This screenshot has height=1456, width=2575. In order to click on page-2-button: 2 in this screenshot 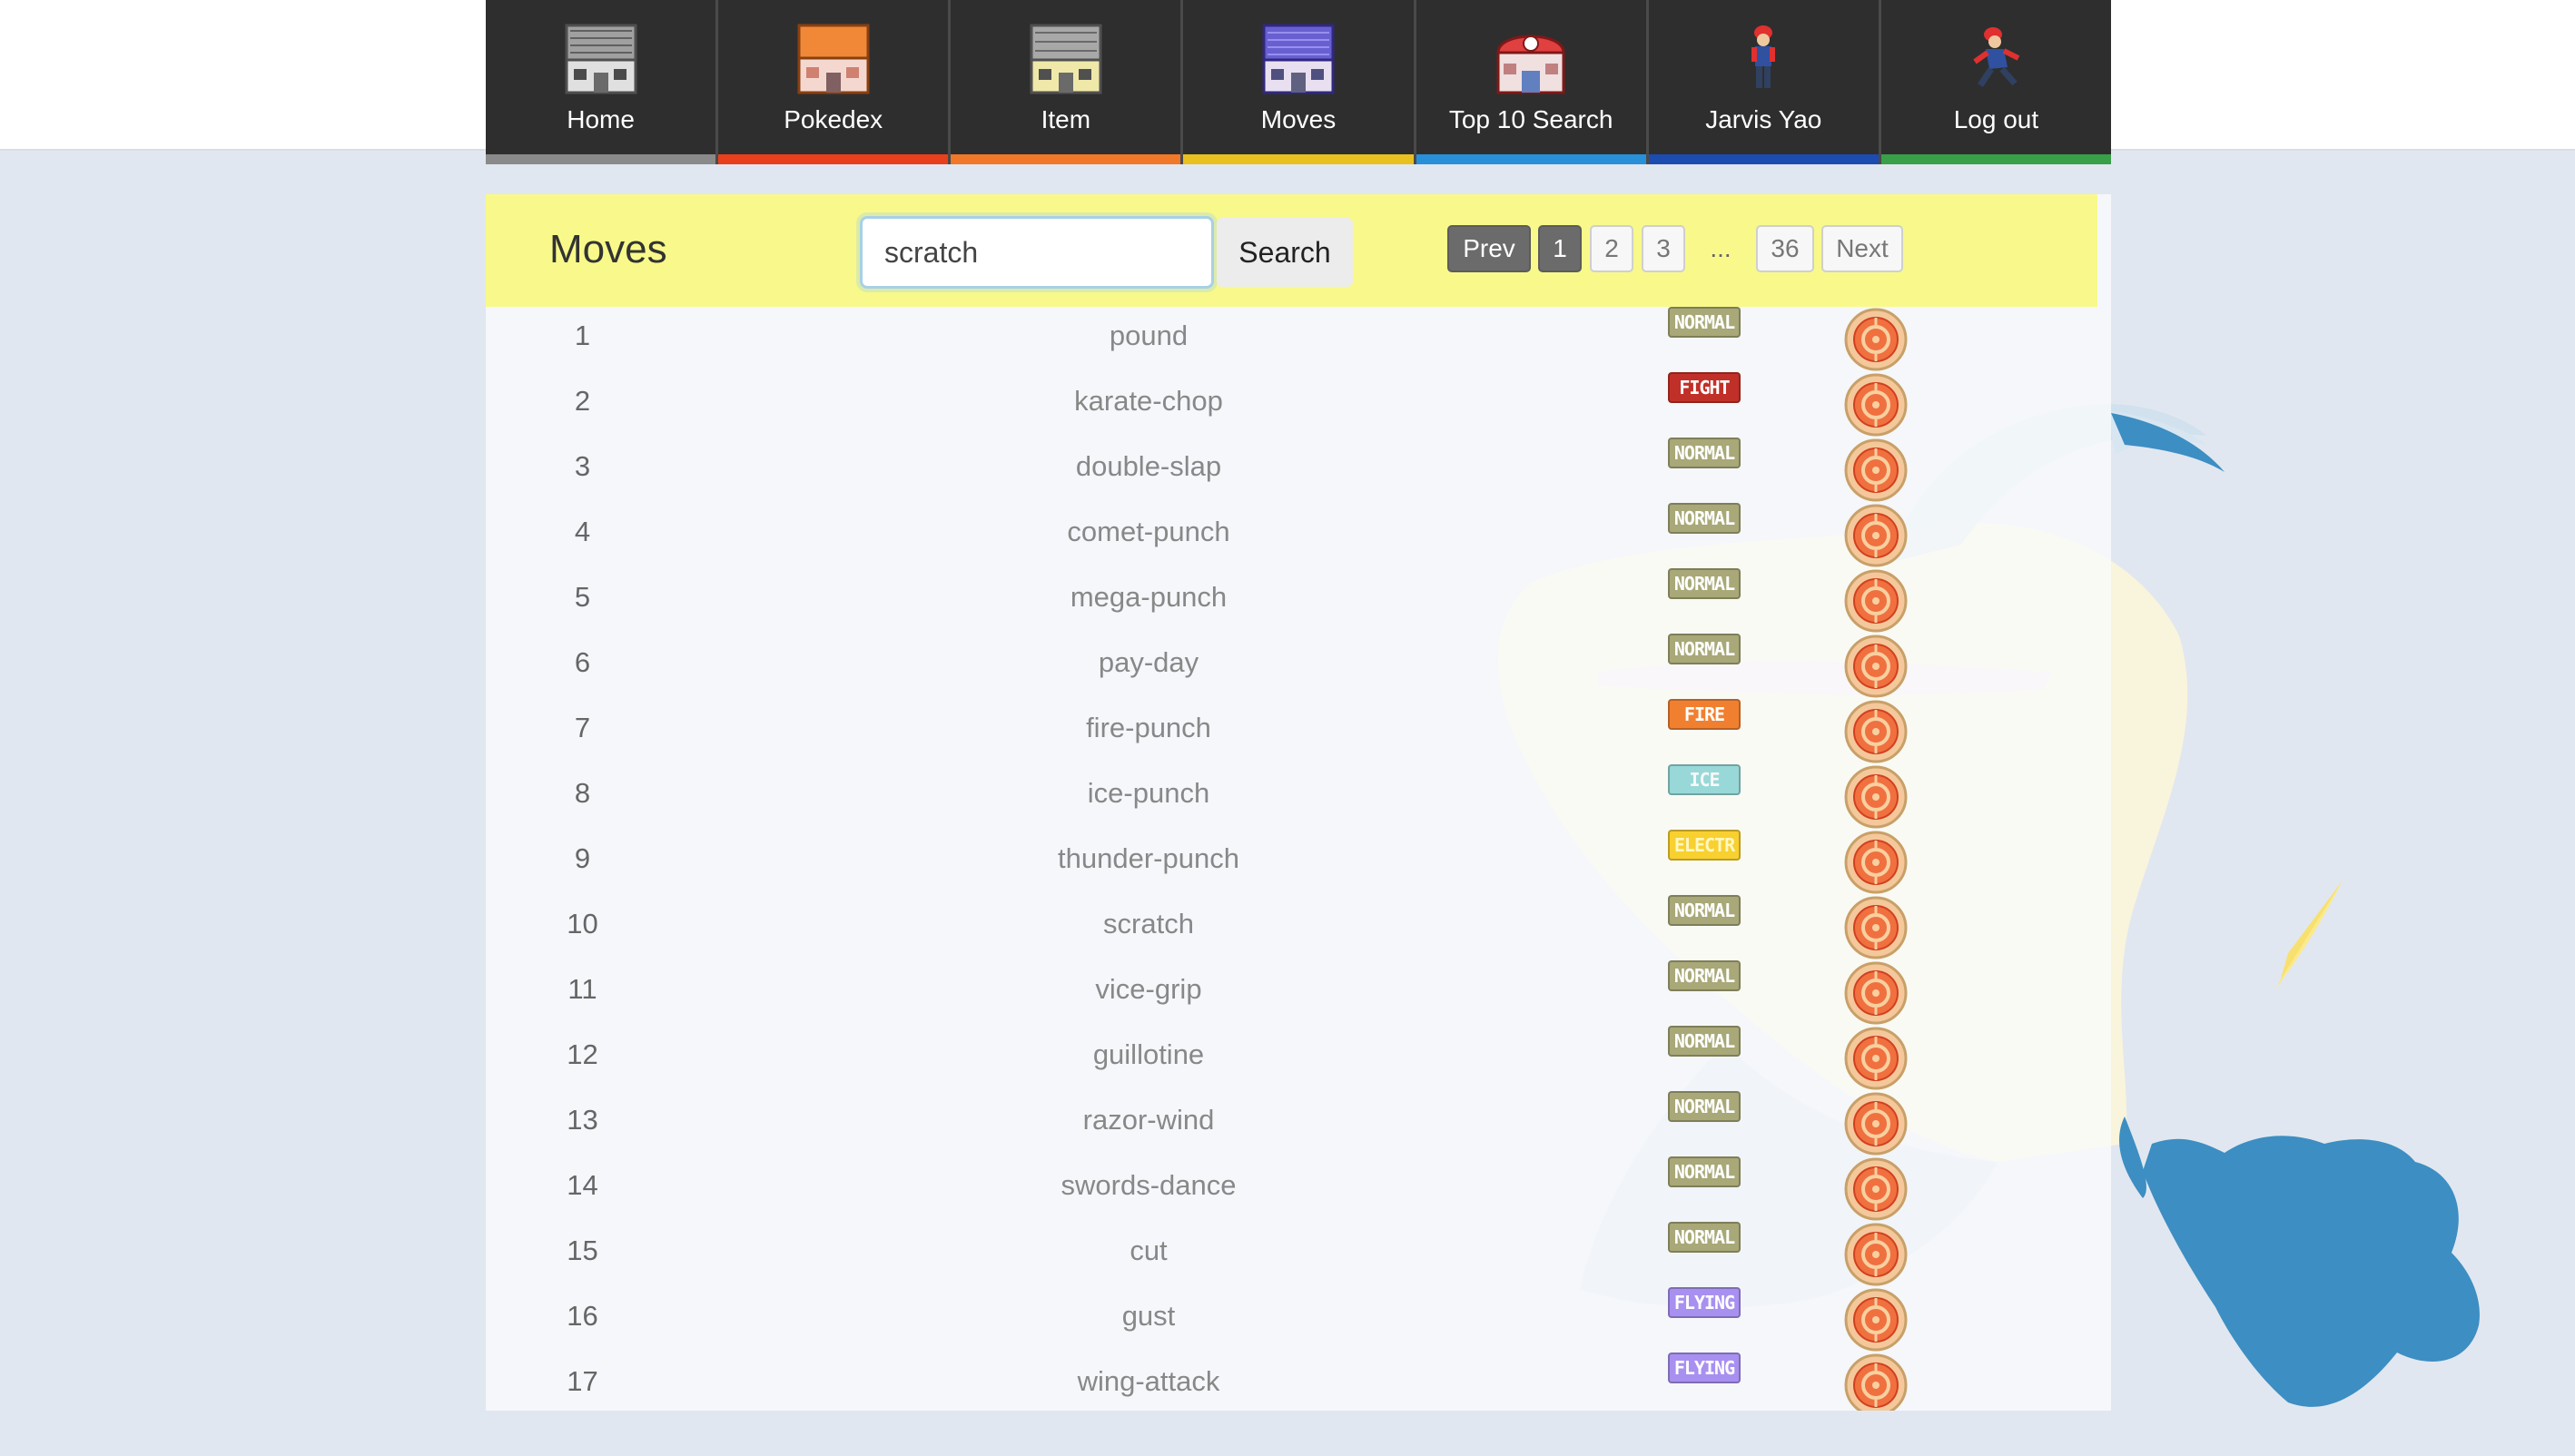, I will do `click(1611, 249)`.